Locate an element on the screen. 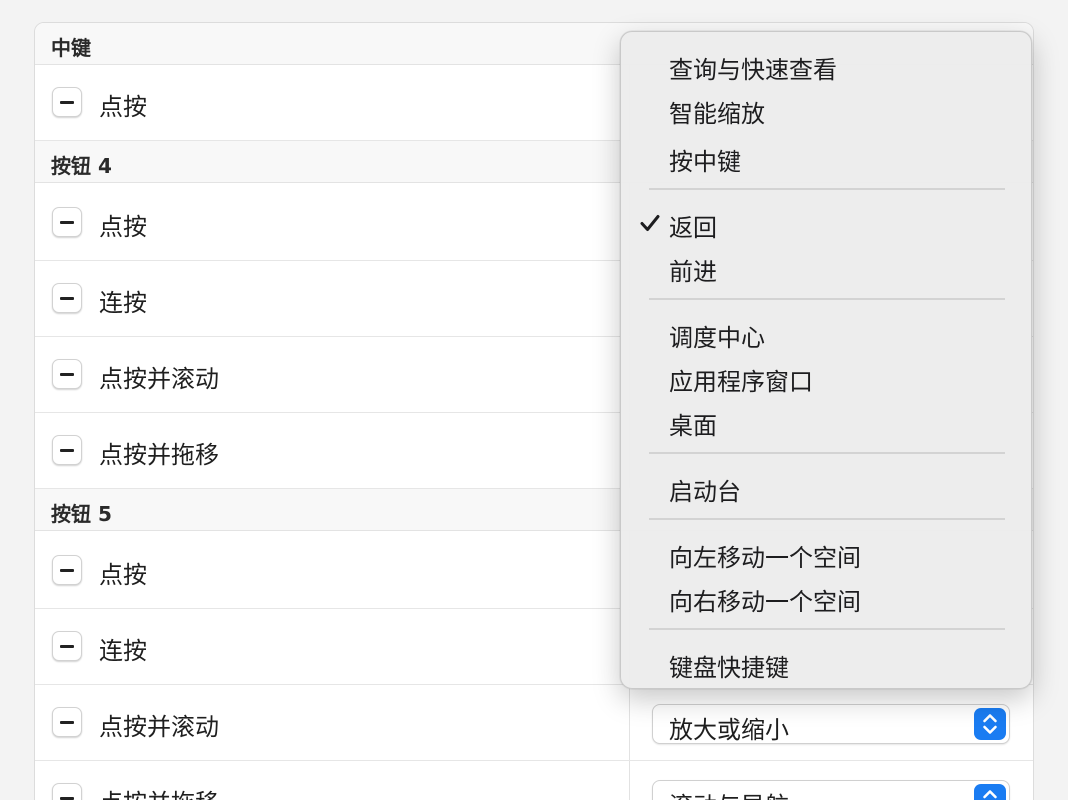 Image resolution: width=1068 pixels, height=800 pixels. menu-item-launchpad: 启动台 is located at coordinates (826, 488).